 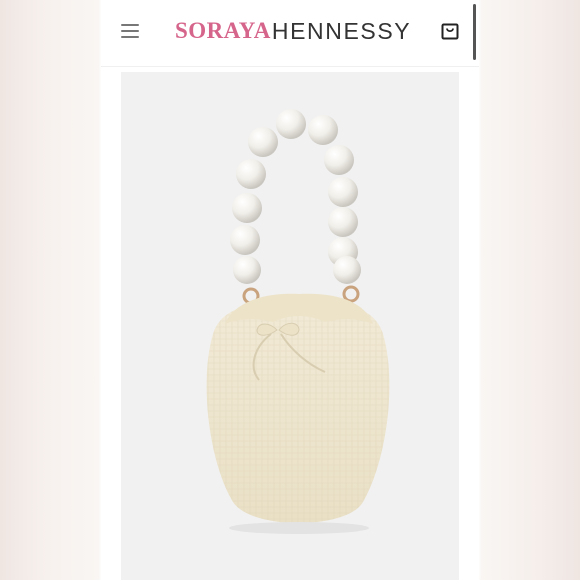 I want to click on shopping-bag-icon, so click(x=450, y=30).